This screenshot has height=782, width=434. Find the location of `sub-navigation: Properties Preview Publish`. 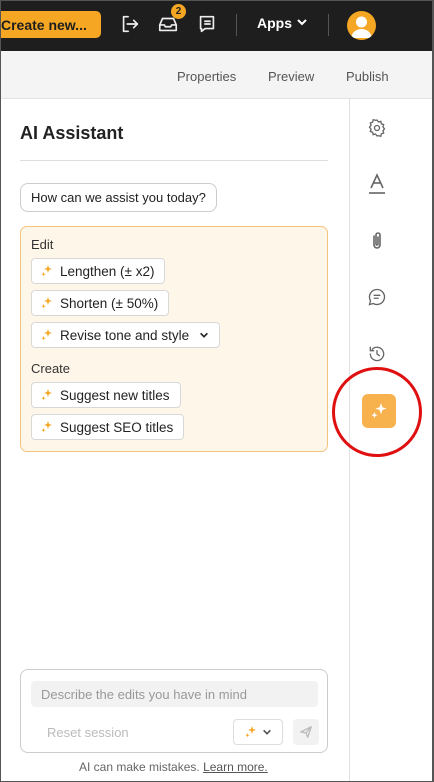

sub-navigation: Properties Preview Publish is located at coordinates (216, 75).